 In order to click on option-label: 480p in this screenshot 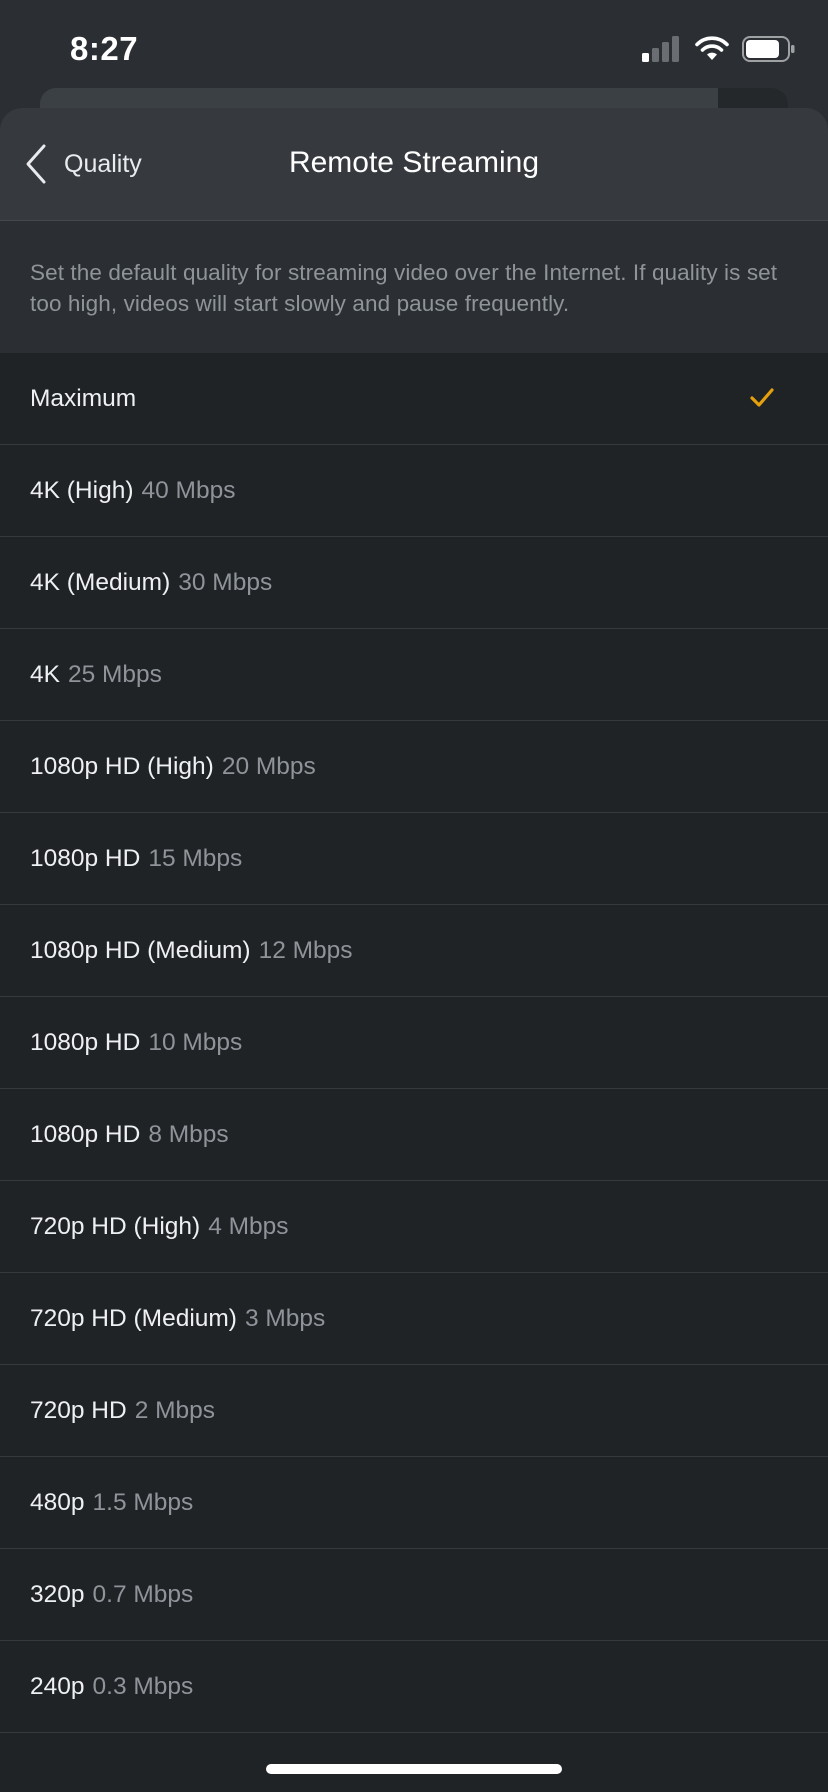, I will do `click(57, 1502)`.